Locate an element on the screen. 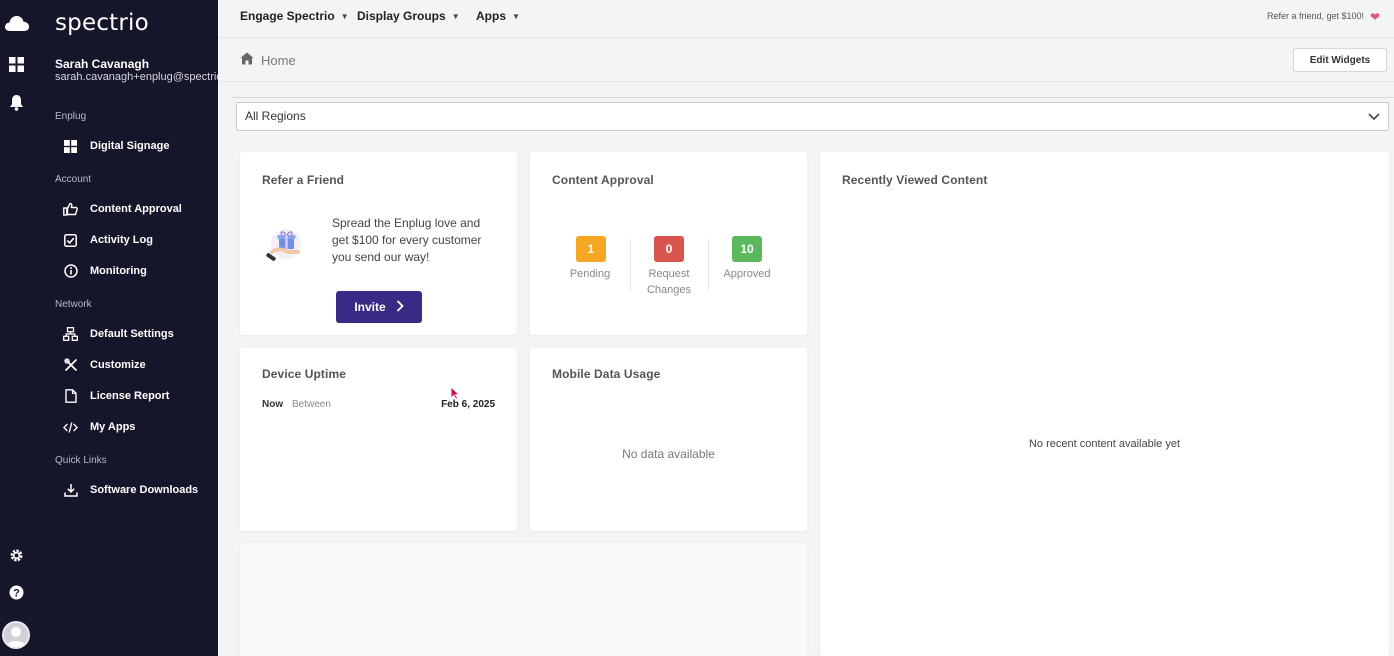  widget-title: Recently Viewed Content is located at coordinates (915, 180).